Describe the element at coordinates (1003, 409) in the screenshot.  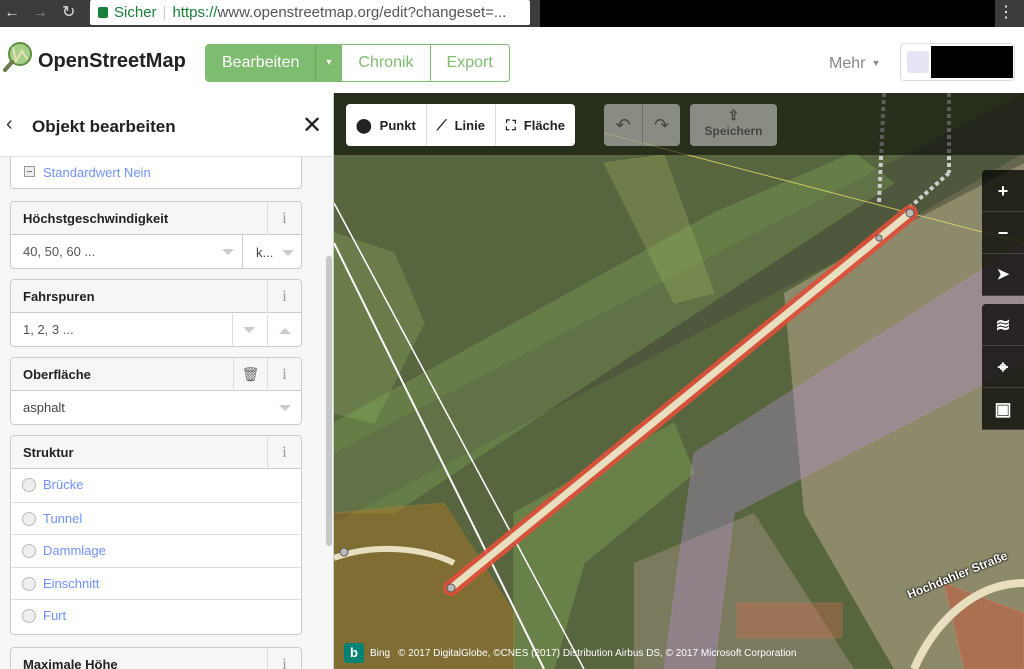
I see `help-icon: ▣` at that location.